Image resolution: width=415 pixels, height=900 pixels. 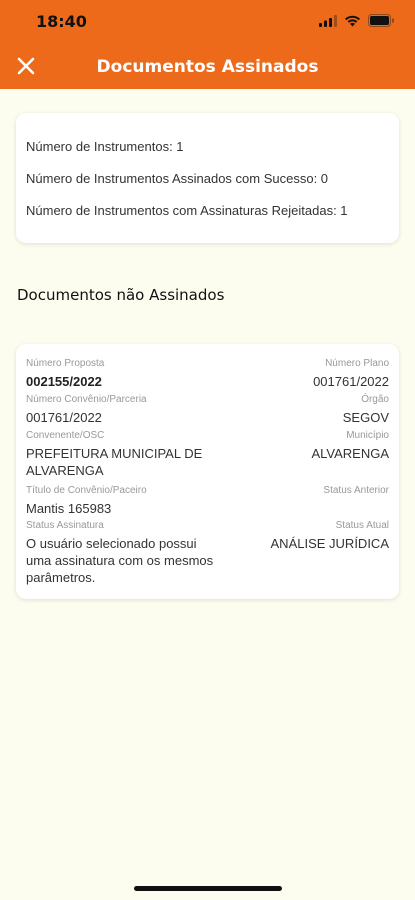 I want to click on municipio-value: ALVARENGA, so click(x=350, y=453).